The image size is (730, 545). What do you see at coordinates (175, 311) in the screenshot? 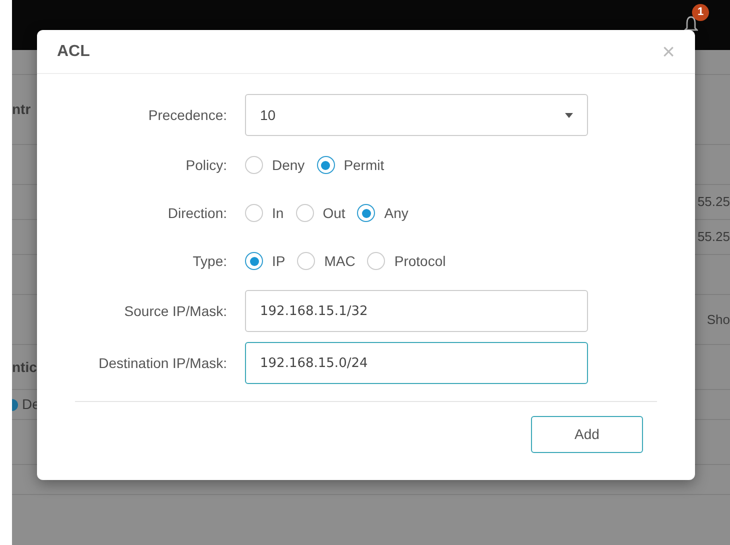
I see `field-label: Source IP/Mask:` at bounding box center [175, 311].